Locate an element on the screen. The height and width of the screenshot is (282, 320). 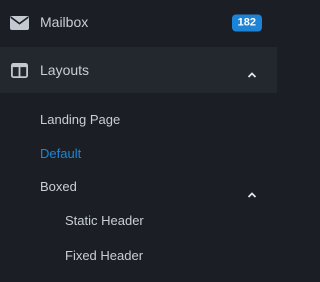
nav-item-fixed-header: Fixed Header is located at coordinates (104, 255).